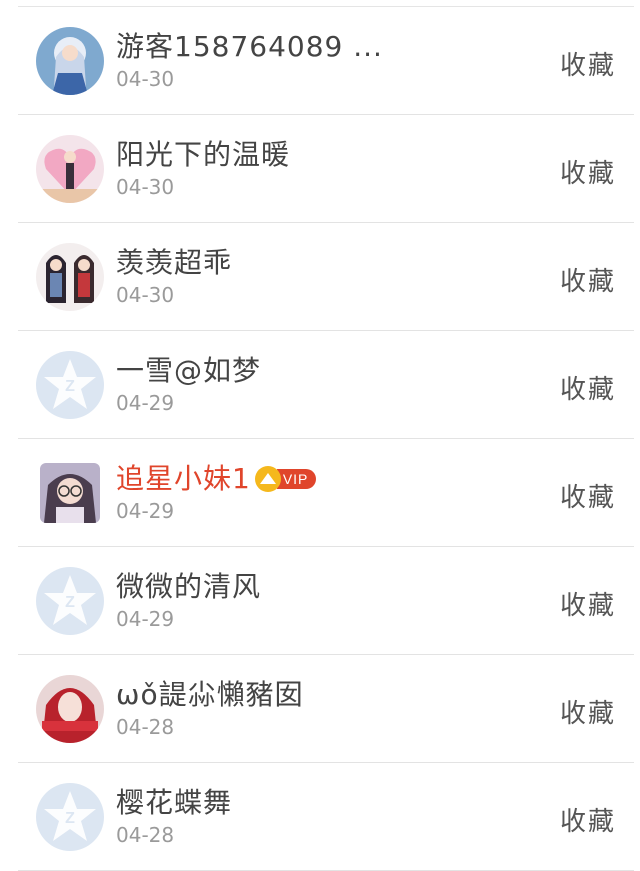 This screenshot has height=871, width=640. Describe the element at coordinates (183, 478) in the screenshot. I see `user-name-text: 追星小妹1` at that location.